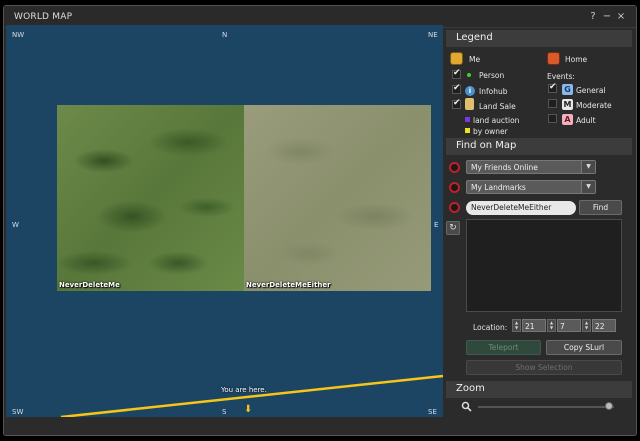  I want to click on show-selection-button: Show Selection, so click(544, 367).